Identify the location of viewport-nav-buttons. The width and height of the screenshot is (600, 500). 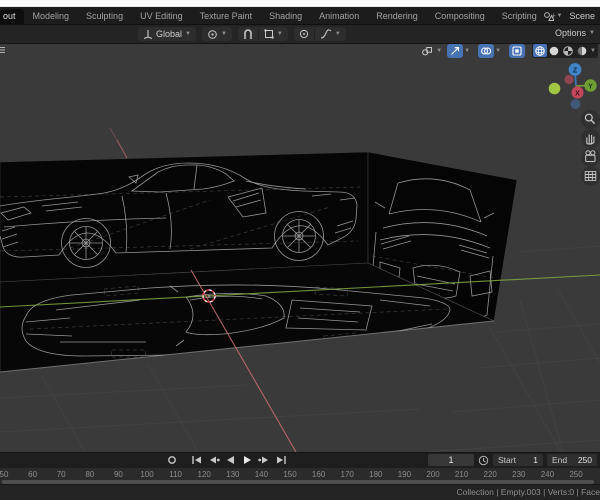
(590, 148).